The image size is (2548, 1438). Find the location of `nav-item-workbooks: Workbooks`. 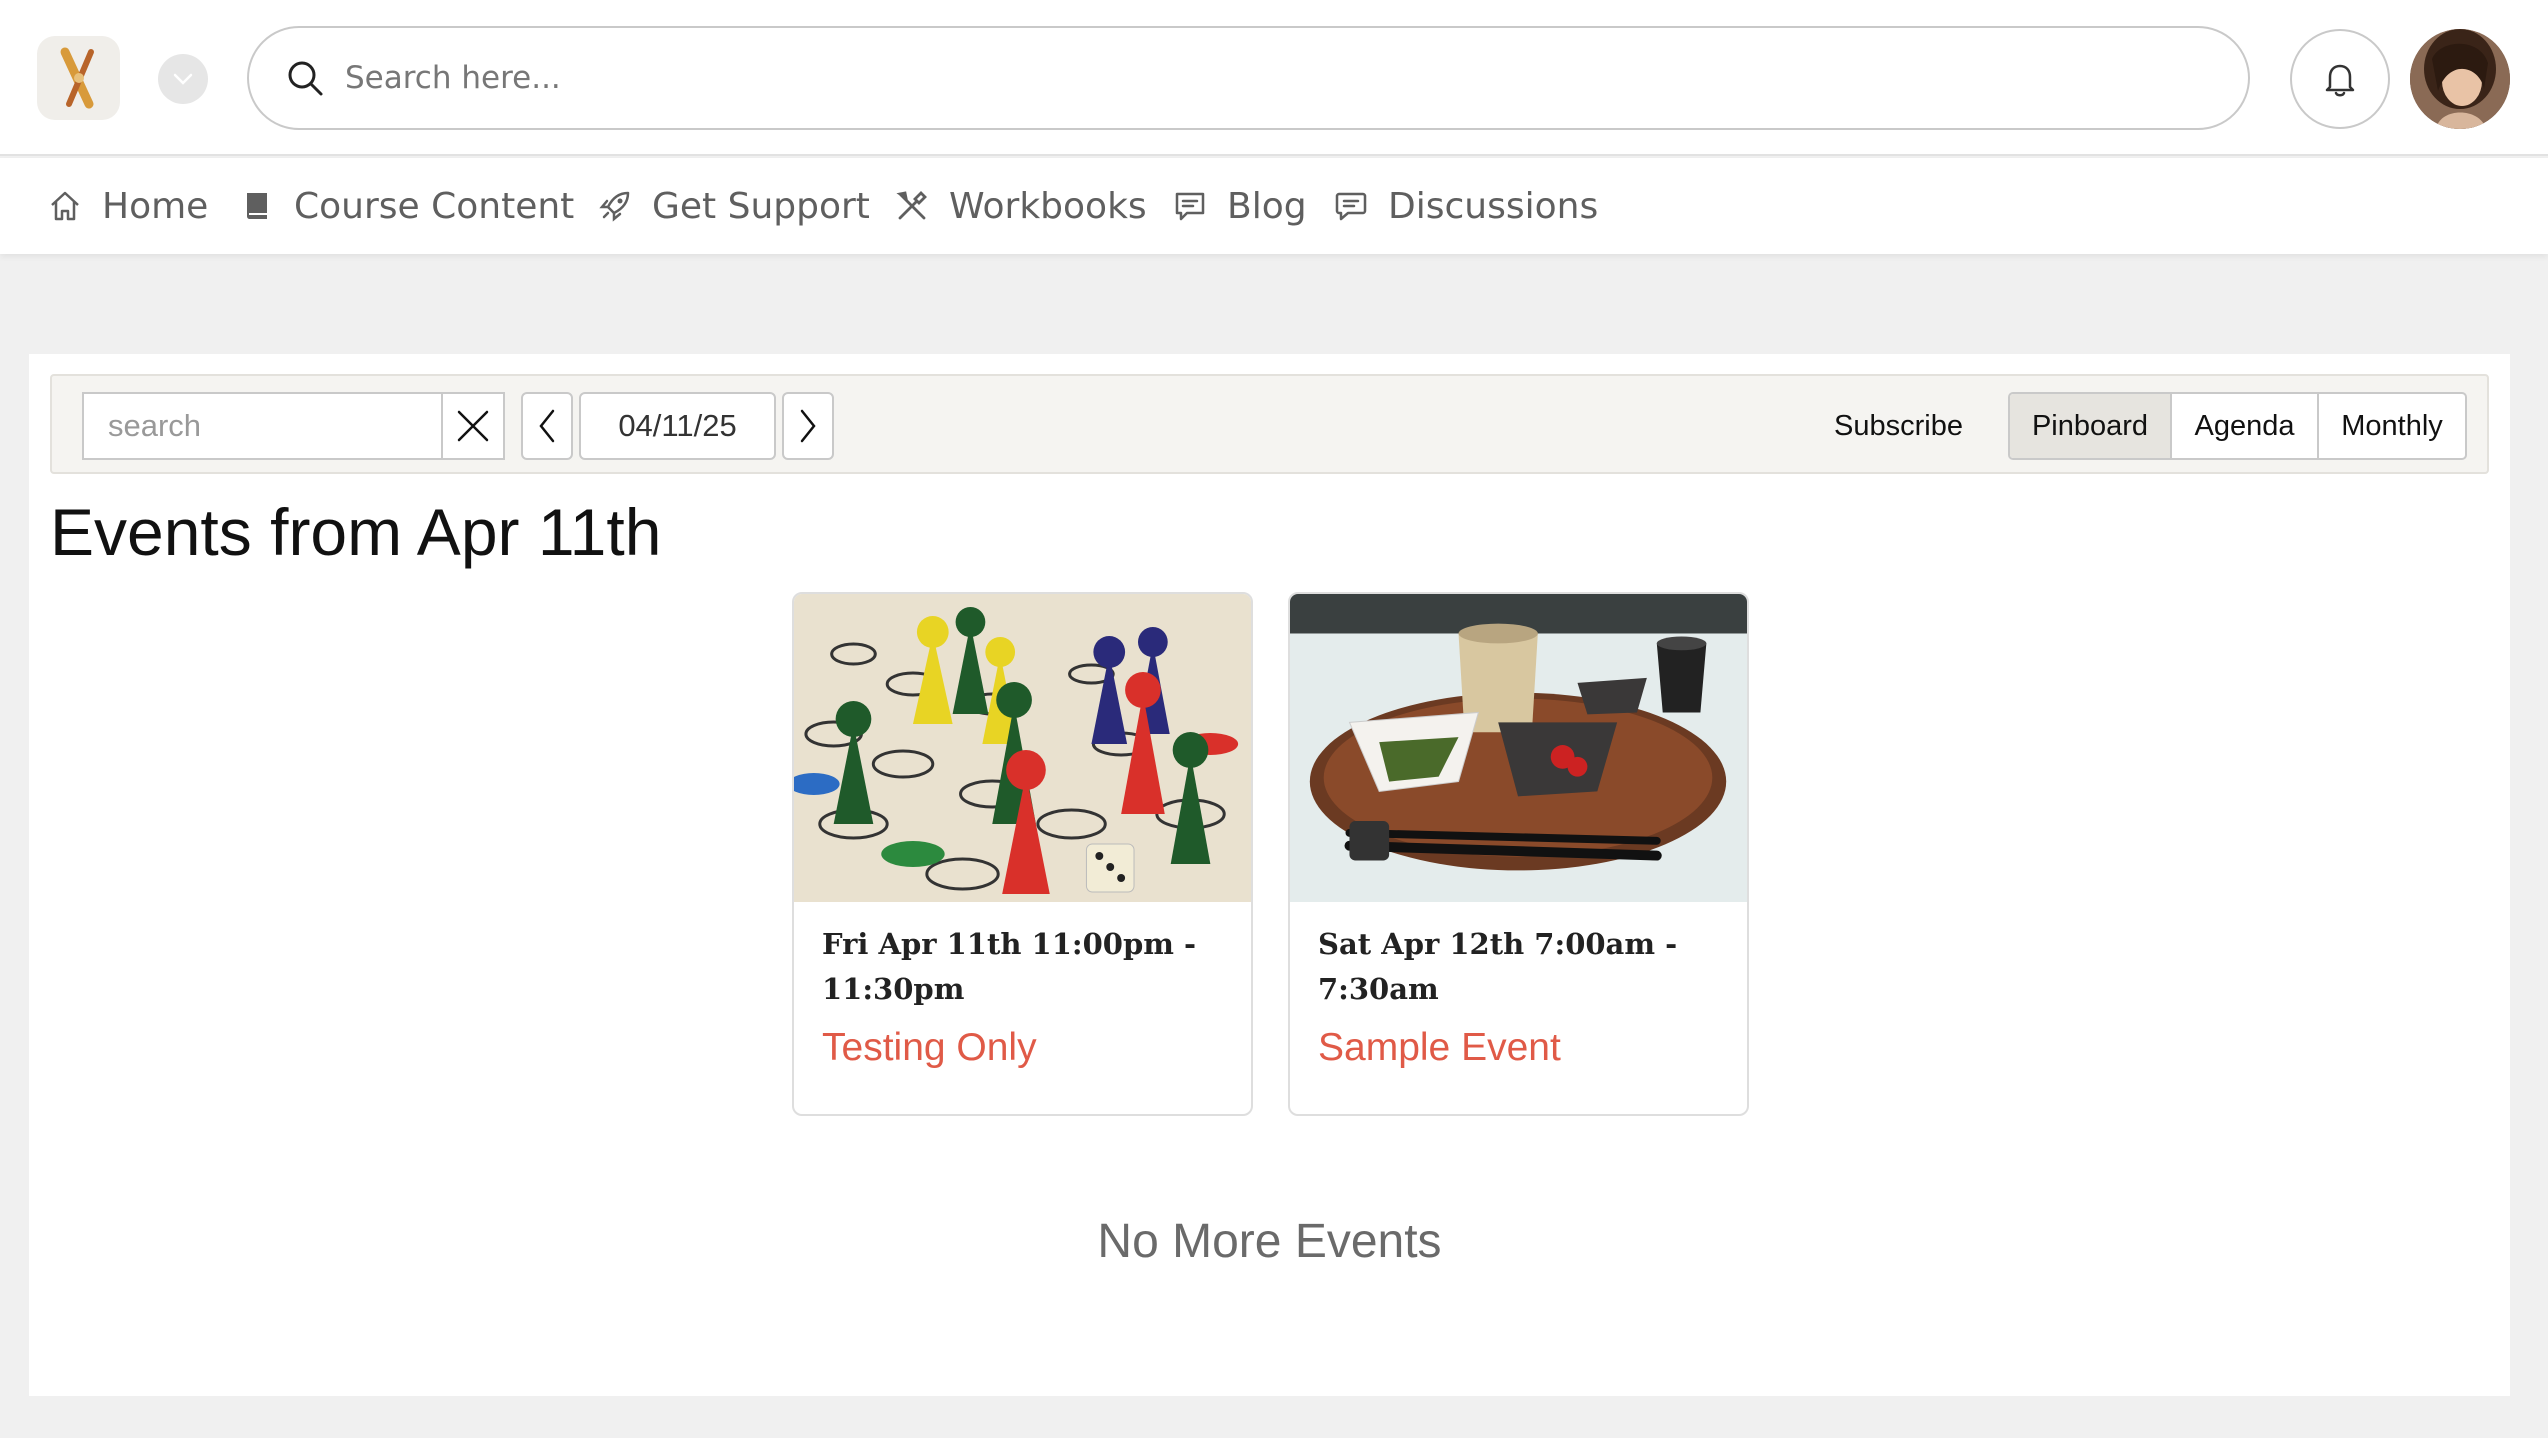

nav-item-workbooks: Workbooks is located at coordinates (1021, 206).